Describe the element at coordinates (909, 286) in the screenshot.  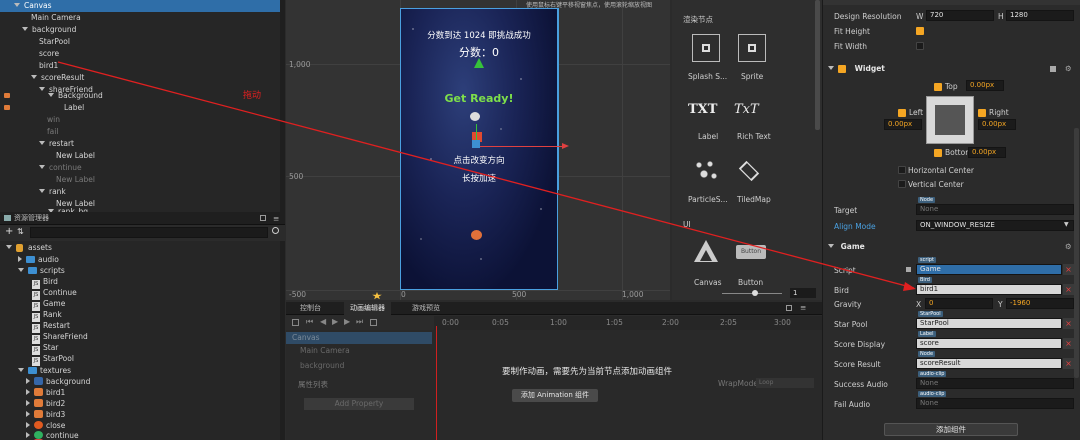
I see `drag-arrow-head` at that location.